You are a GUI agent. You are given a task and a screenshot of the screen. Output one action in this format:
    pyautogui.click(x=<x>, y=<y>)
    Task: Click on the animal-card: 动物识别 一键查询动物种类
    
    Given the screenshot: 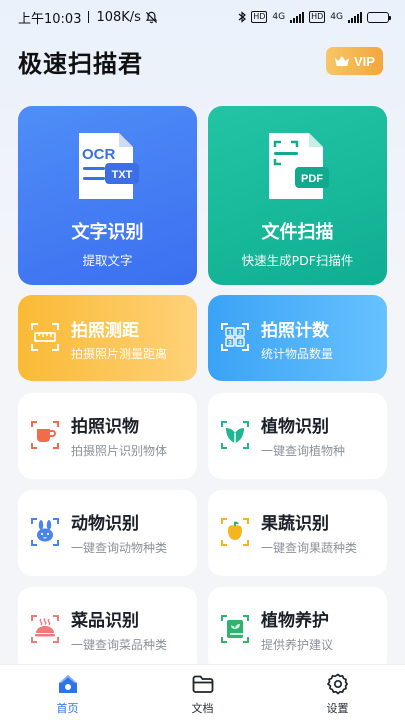 What is the action you would take?
    pyautogui.click(x=107, y=533)
    